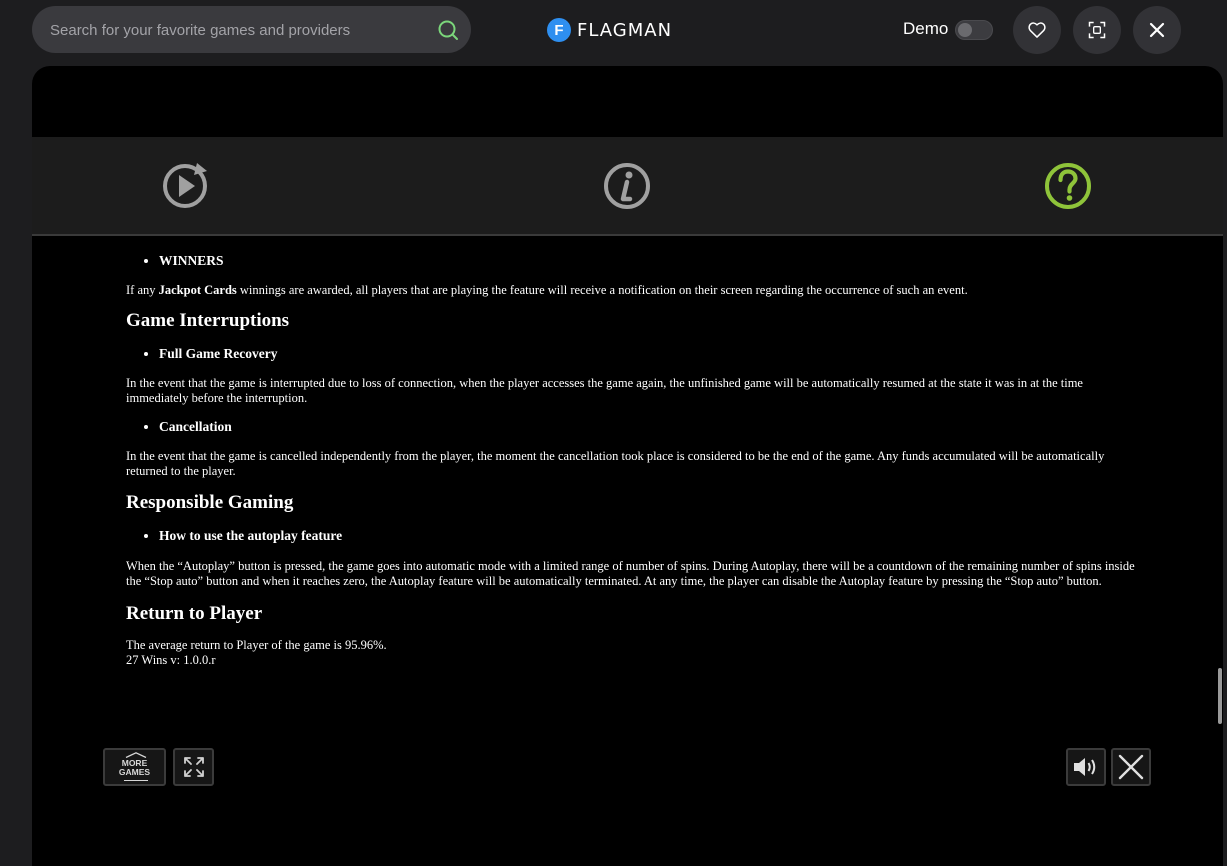 The height and width of the screenshot is (866, 1227). Describe the element at coordinates (136, 755) in the screenshot. I see `home-roof-icon` at that location.